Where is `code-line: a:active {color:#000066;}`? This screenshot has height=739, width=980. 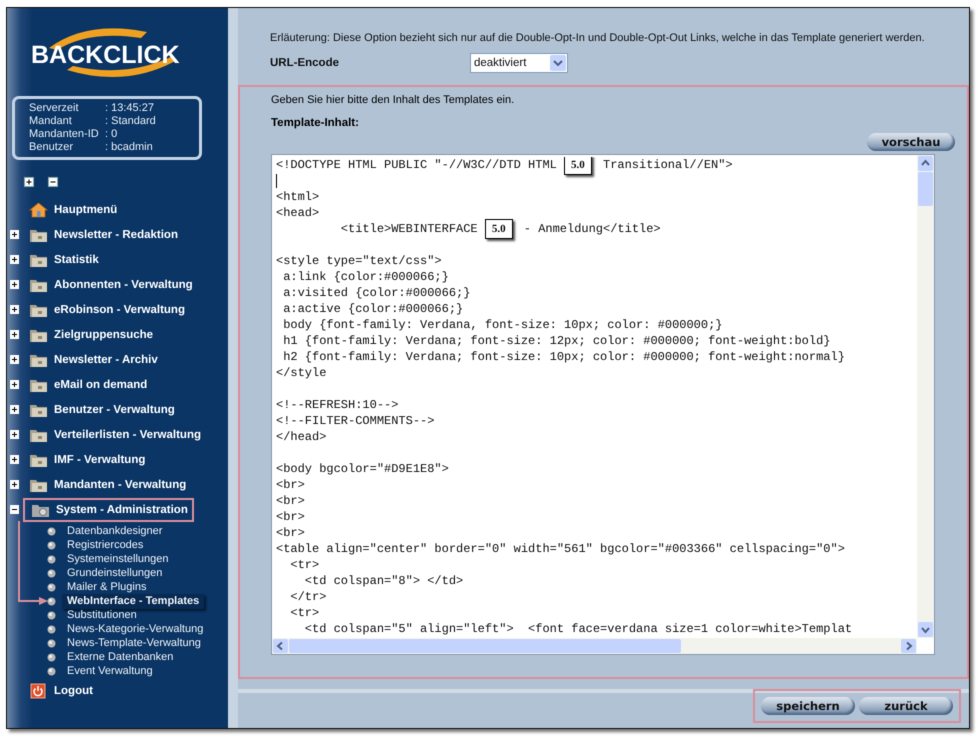 code-line: a:active {color:#000066;} is located at coordinates (373, 309).